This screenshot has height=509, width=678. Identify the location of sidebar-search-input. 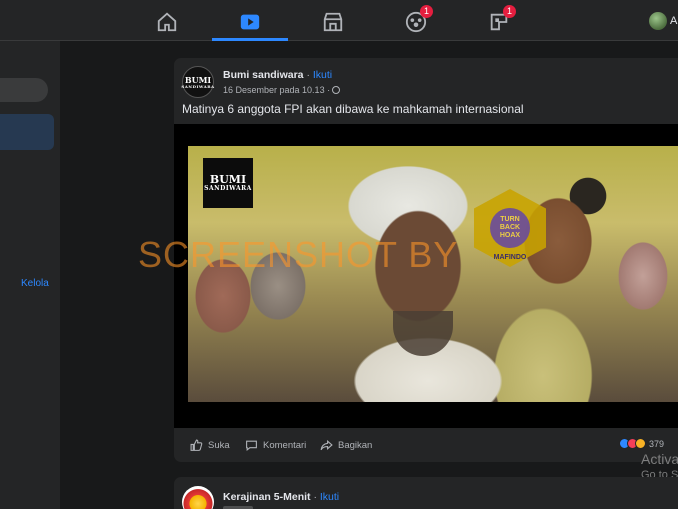
(24, 90).